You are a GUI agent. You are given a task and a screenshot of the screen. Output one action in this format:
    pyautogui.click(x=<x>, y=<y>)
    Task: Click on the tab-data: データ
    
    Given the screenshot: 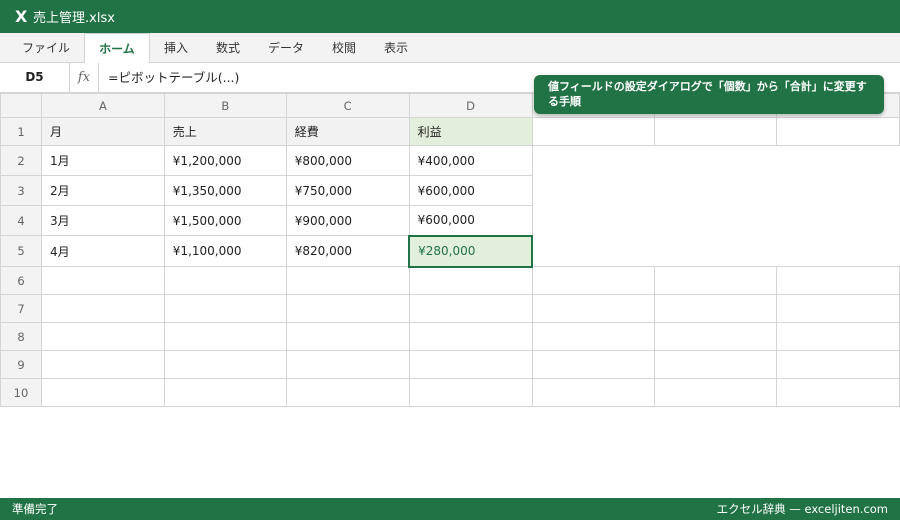 What is the action you would take?
    pyautogui.click(x=286, y=48)
    